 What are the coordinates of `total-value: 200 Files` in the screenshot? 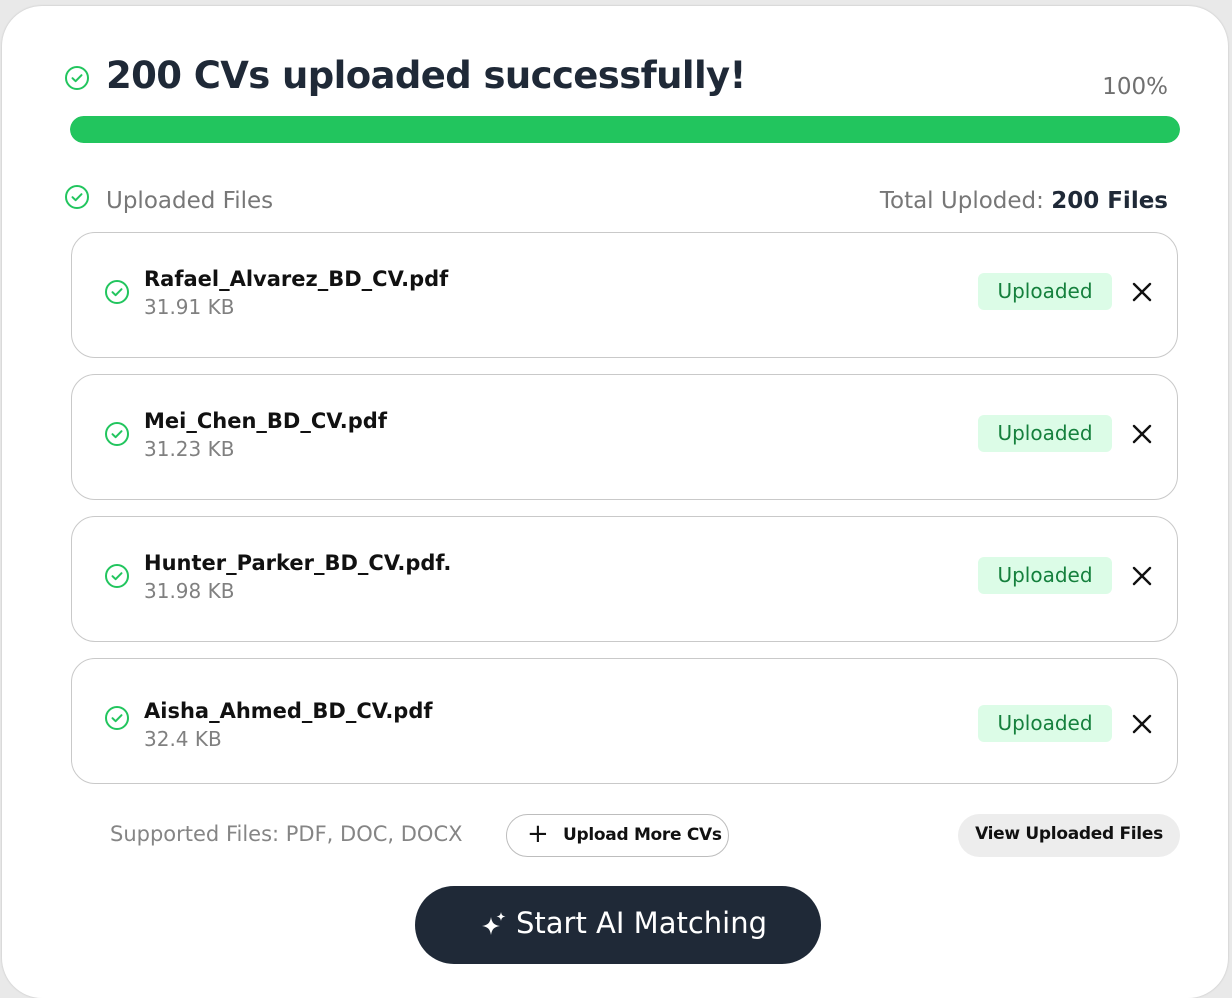 It's located at (1109, 201).